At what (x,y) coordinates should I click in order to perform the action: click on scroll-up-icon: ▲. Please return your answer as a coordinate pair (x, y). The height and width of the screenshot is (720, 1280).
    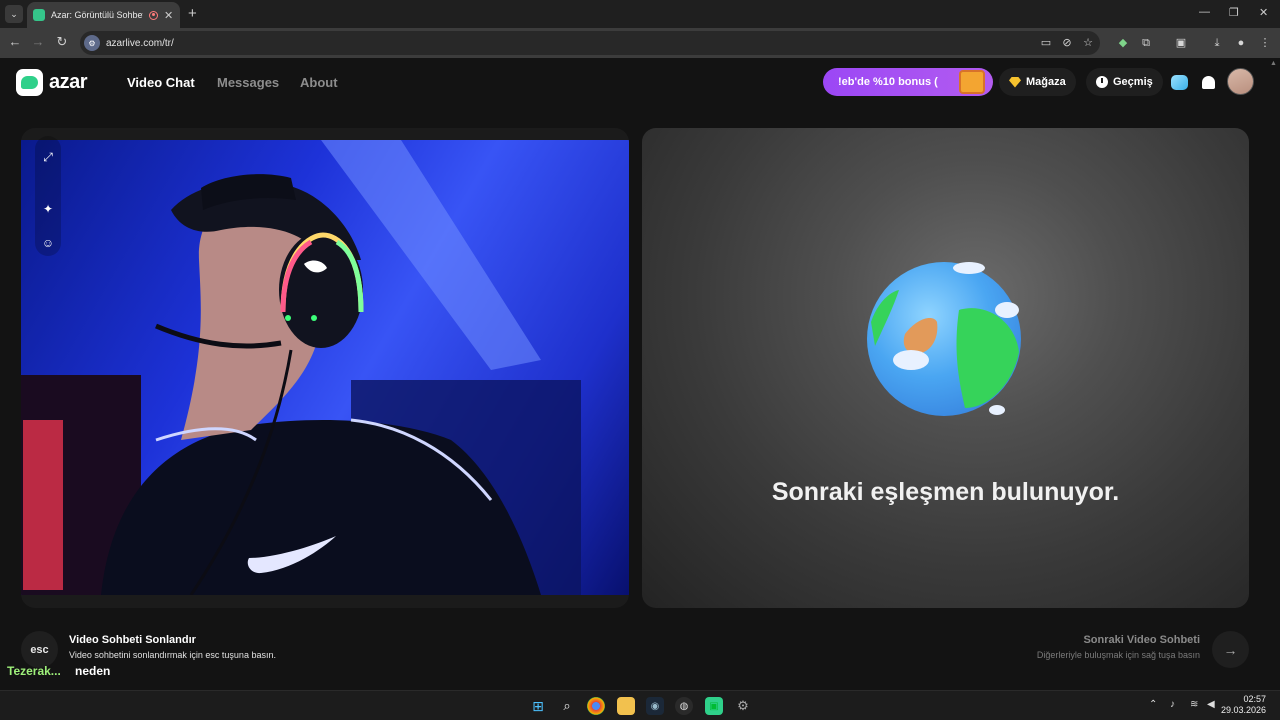
    Looking at the image, I should click on (1273, 63).